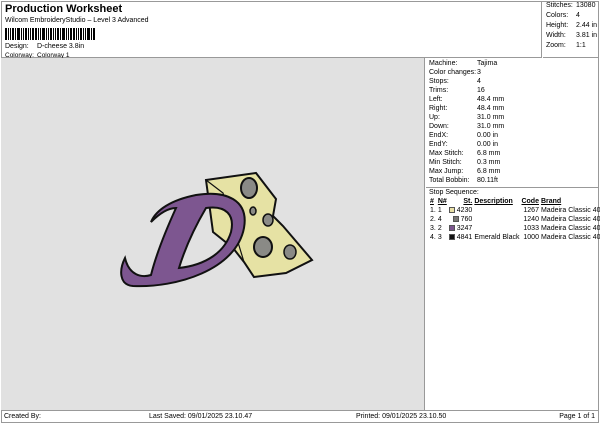 This screenshot has width=600, height=424. Describe the element at coordinates (22, 416) in the screenshot. I see `created-by: Created By:` at that location.